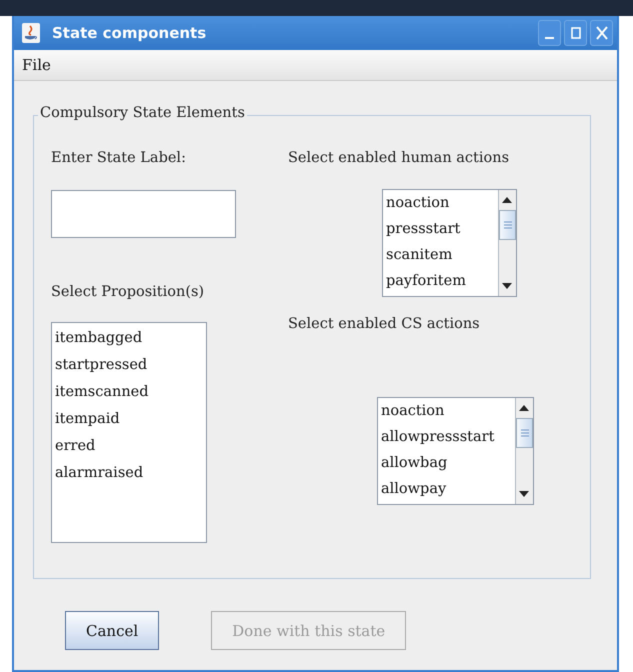  What do you see at coordinates (446, 437) in the screenshot?
I see `list-item: allowpressstart` at bounding box center [446, 437].